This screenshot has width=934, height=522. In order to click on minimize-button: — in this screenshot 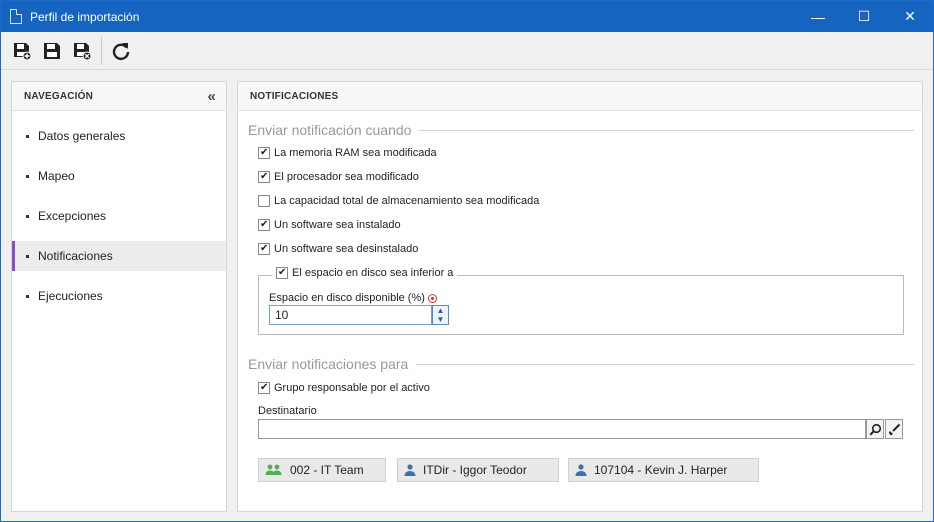, I will do `click(818, 16)`.